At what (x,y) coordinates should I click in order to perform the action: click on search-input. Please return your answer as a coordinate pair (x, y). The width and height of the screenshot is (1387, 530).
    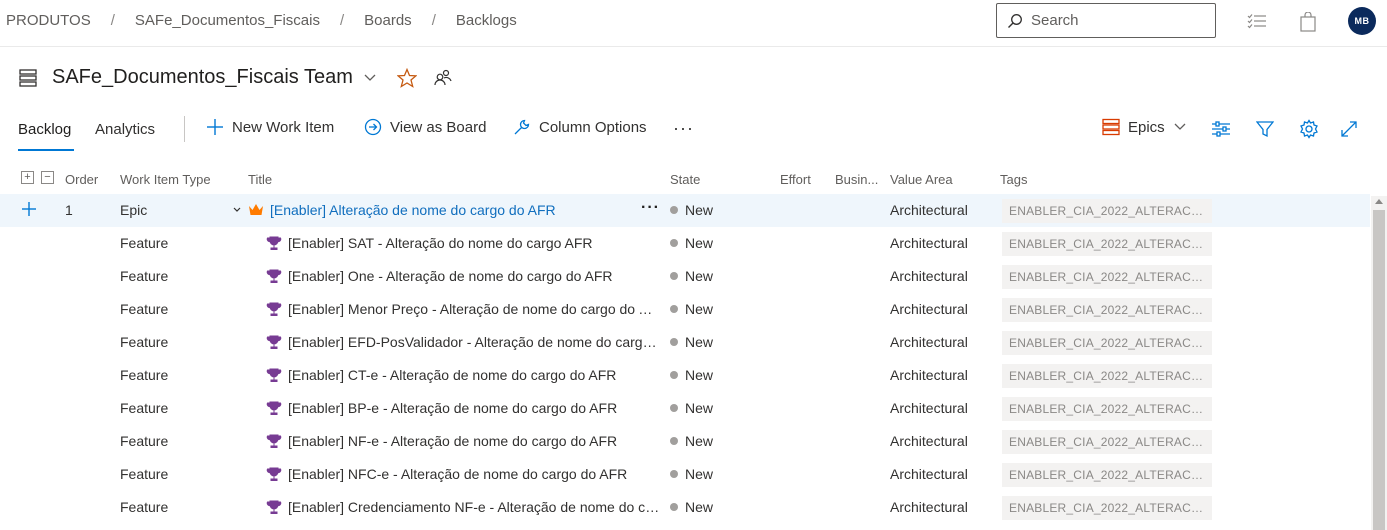
    Looking at the image, I should click on (1116, 20).